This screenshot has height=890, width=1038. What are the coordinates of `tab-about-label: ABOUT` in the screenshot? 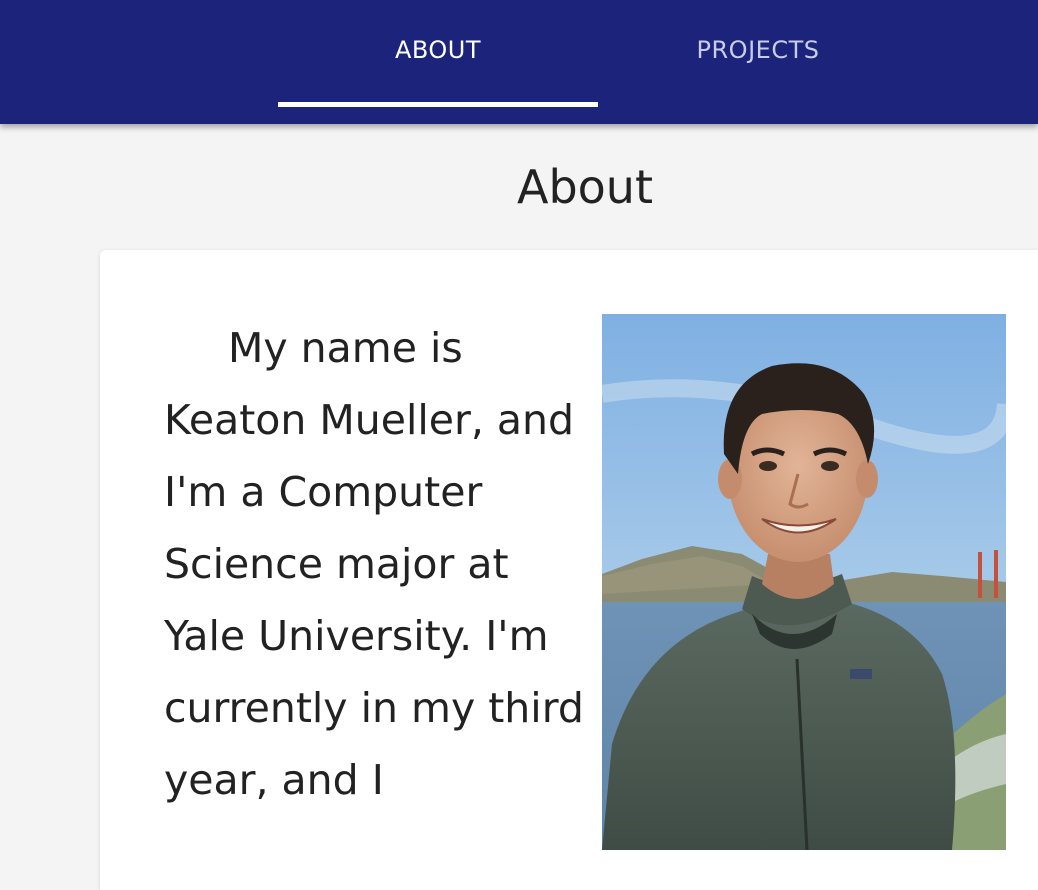 It's located at (438, 50).